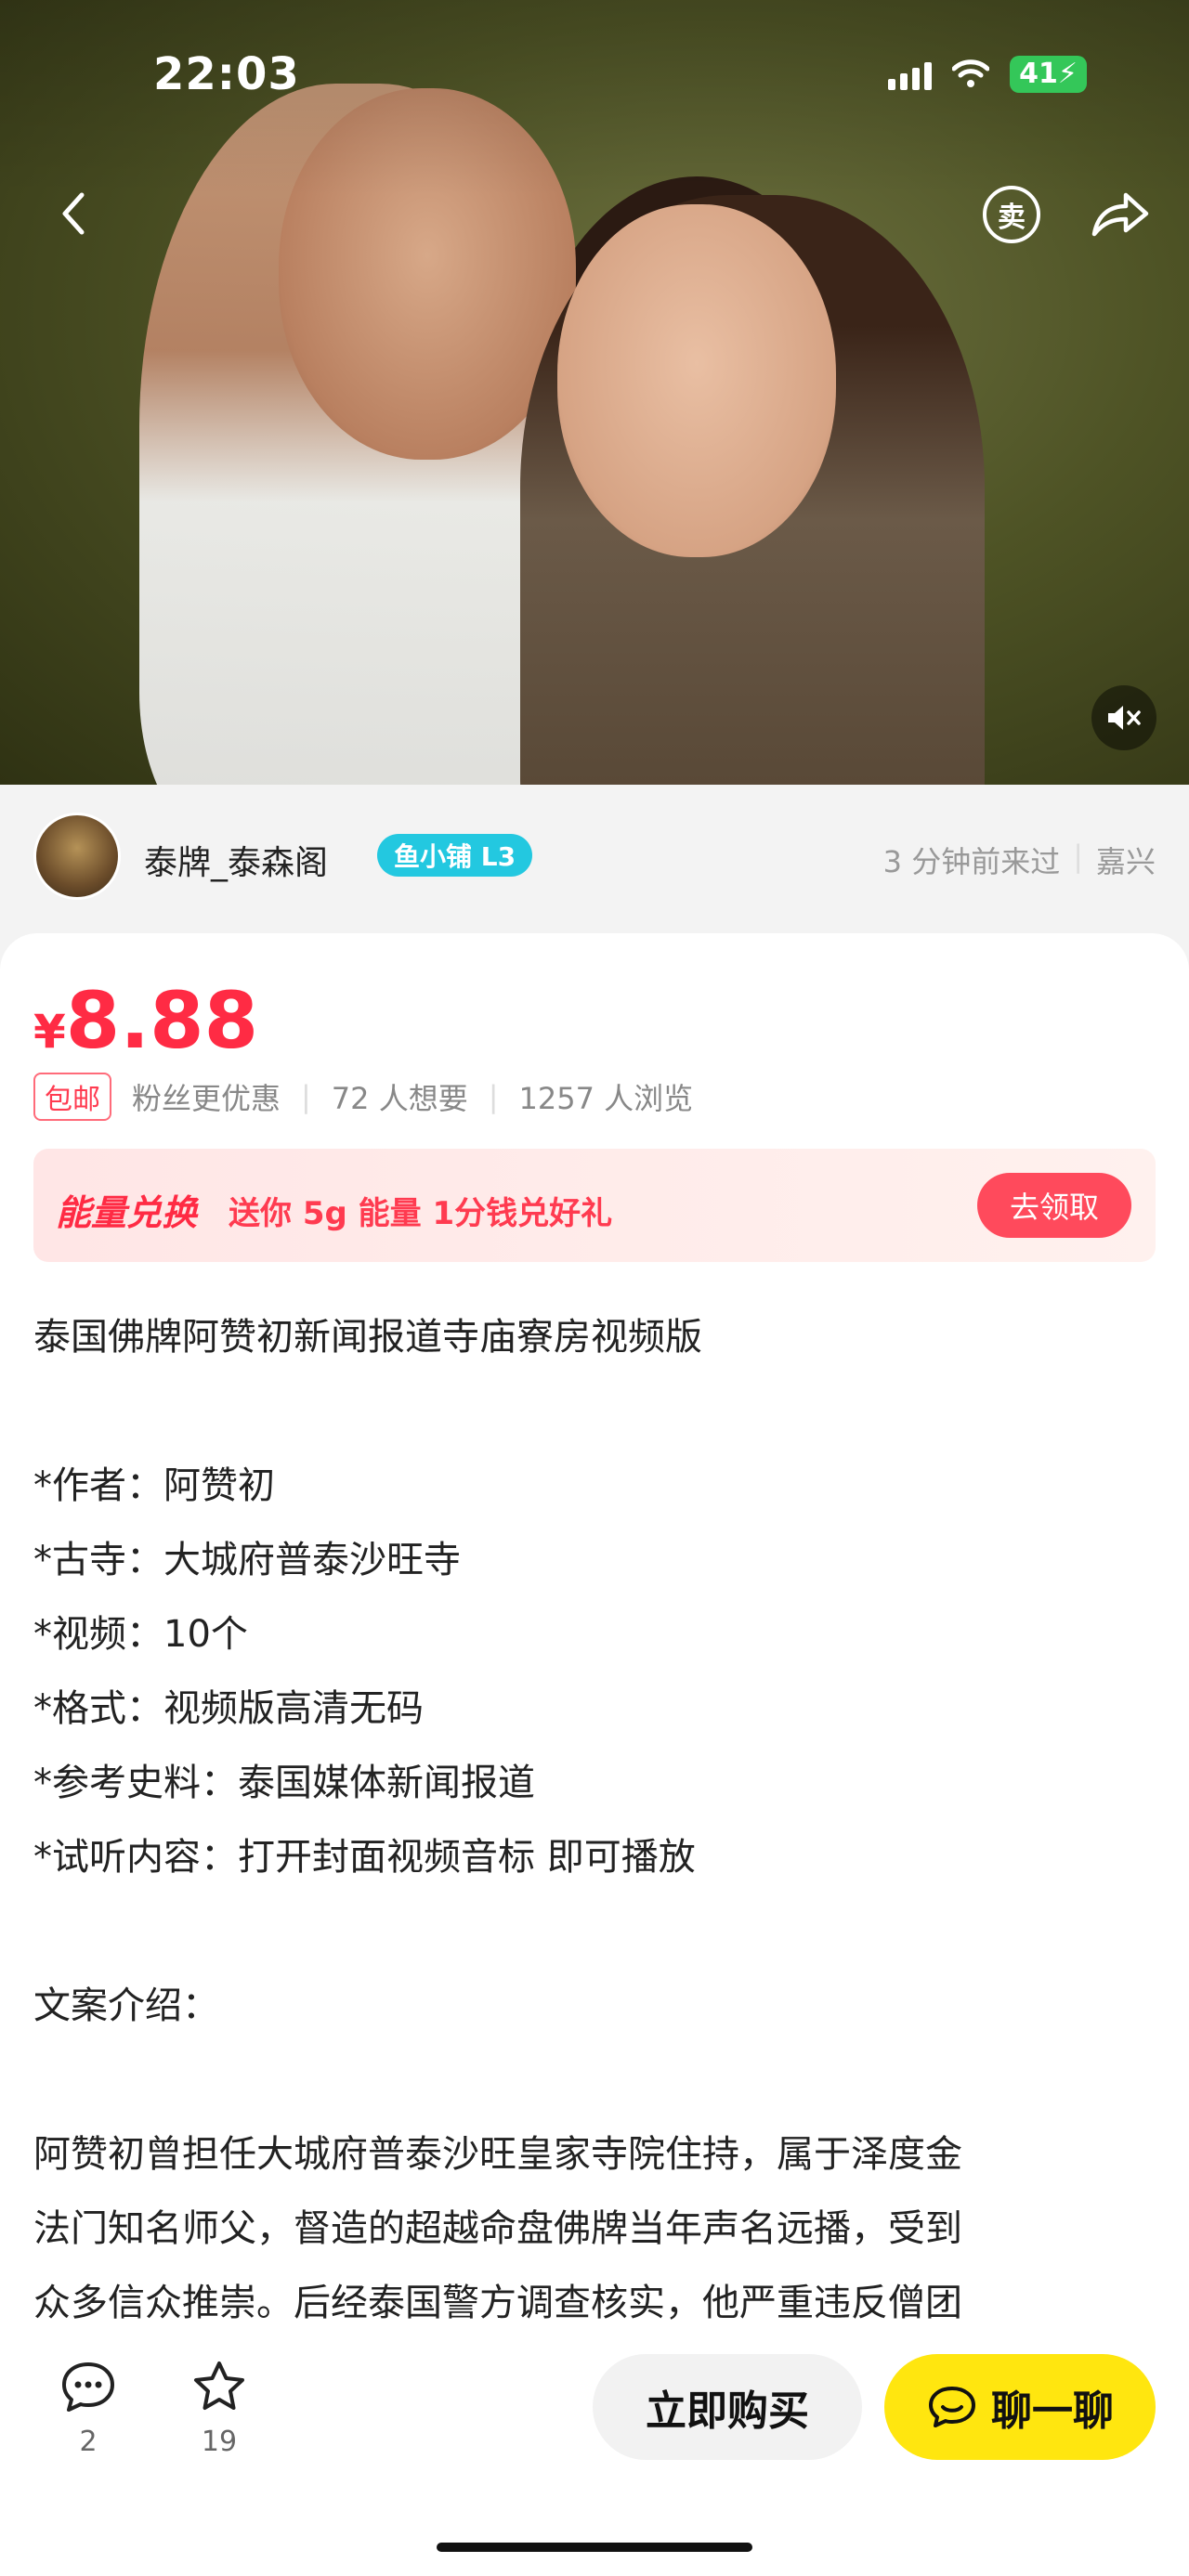 Image resolution: width=1189 pixels, height=2576 pixels. What do you see at coordinates (971, 862) in the screenshot?
I see `last-seen-text: 3 分钟前来过` at bounding box center [971, 862].